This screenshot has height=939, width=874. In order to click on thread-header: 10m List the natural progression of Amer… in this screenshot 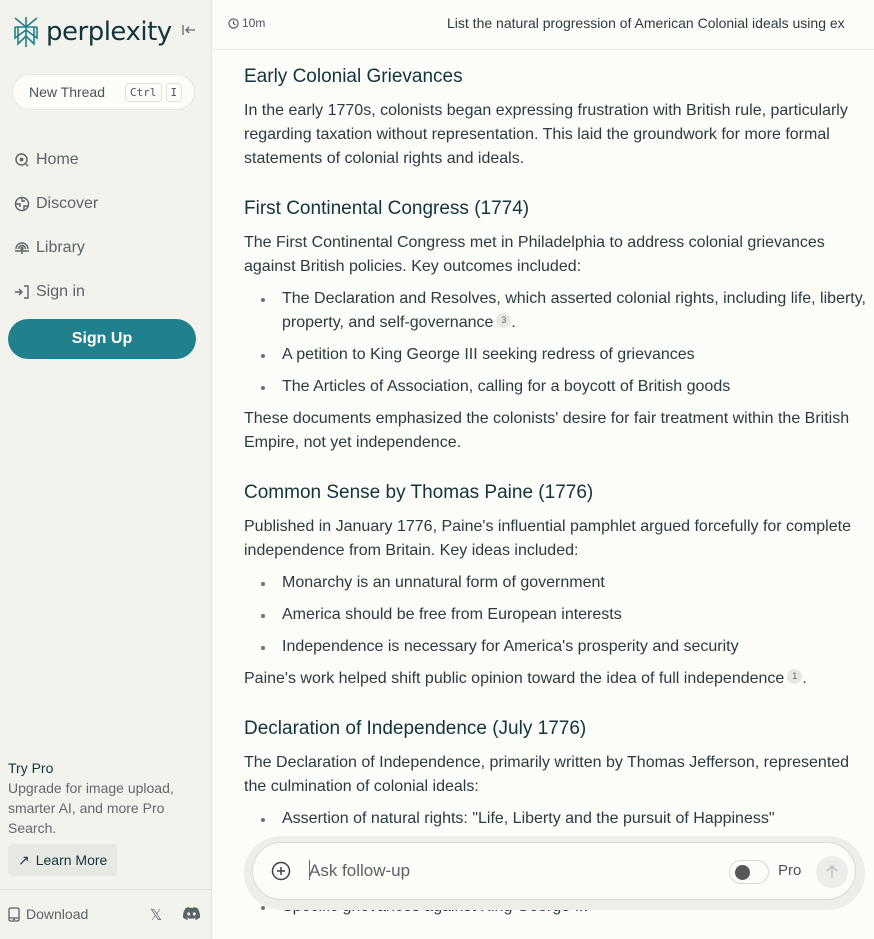, I will do `click(543, 25)`.